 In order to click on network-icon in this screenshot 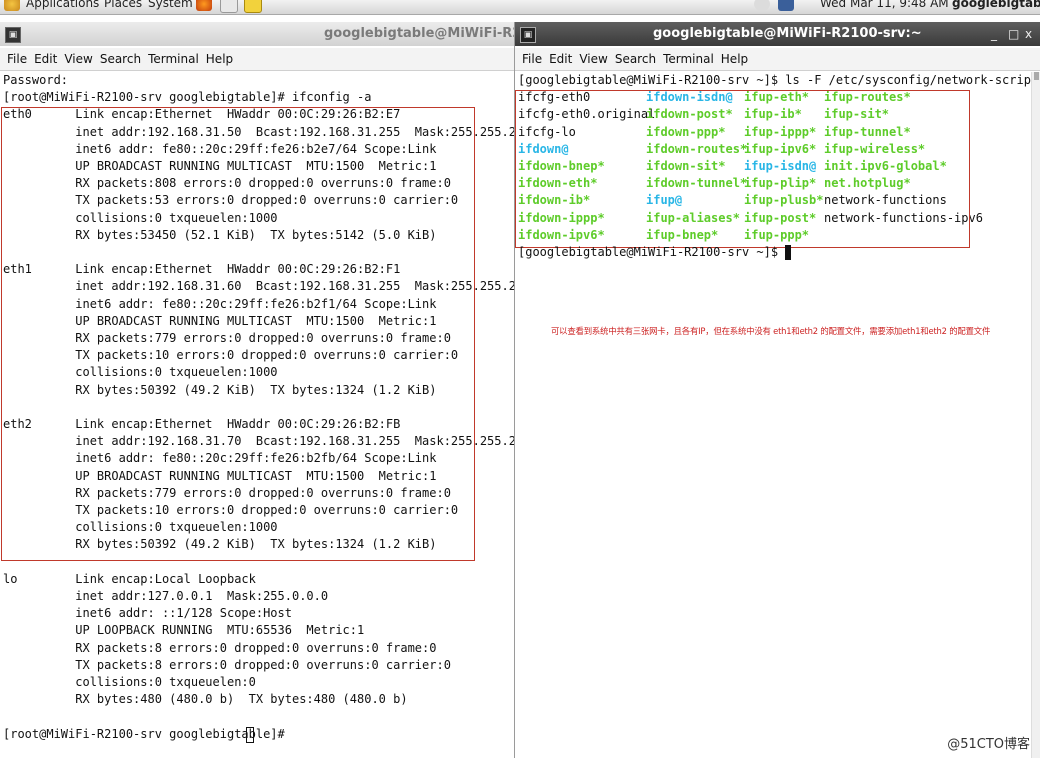, I will do `click(786, 5)`.